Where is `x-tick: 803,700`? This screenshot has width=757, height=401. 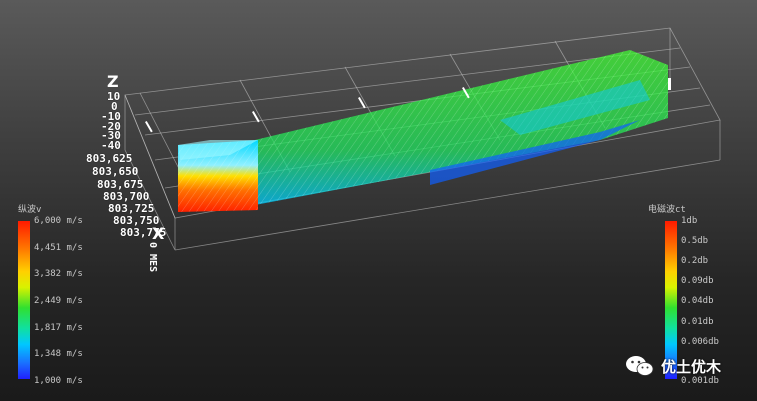 x-tick: 803,700 is located at coordinates (126, 196).